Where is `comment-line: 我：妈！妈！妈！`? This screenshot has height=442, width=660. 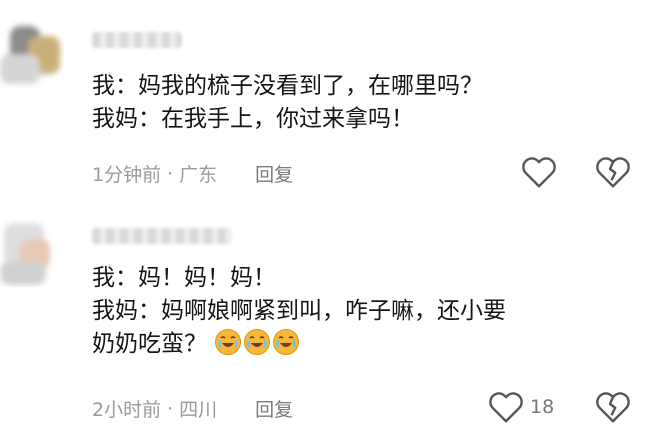
comment-line: 我：妈！妈！妈！ is located at coordinates (184, 278).